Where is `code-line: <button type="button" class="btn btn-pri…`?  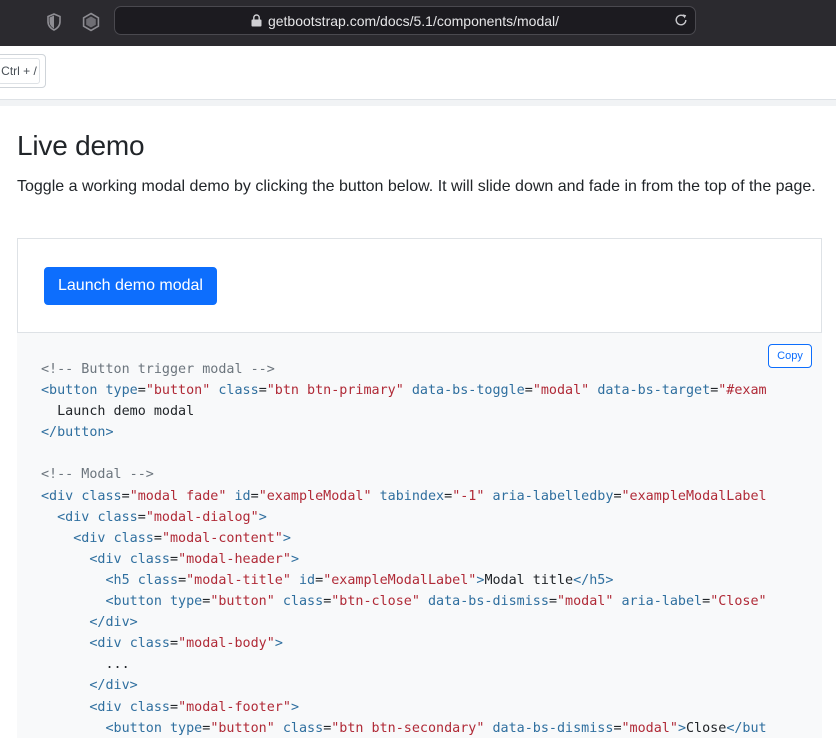 code-line: <button type="button" class="btn btn-pri… is located at coordinates (420, 390).